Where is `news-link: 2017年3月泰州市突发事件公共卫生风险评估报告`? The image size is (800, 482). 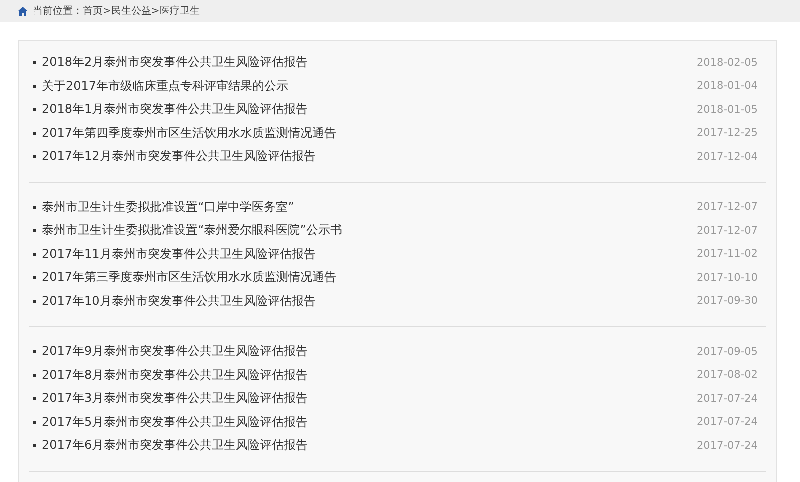
news-link: 2017年3月泰州市突发事件公共卫生风险评估报告 is located at coordinates (175, 399).